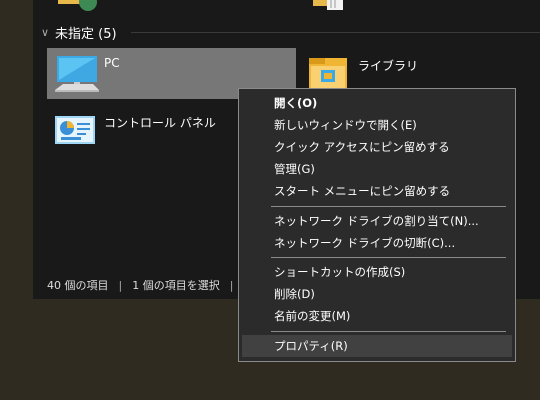 Image resolution: width=540 pixels, height=400 pixels. What do you see at coordinates (377, 147) in the screenshot?
I see `menu-item-pin-quick-access: クイック アクセスにピン留めする` at bounding box center [377, 147].